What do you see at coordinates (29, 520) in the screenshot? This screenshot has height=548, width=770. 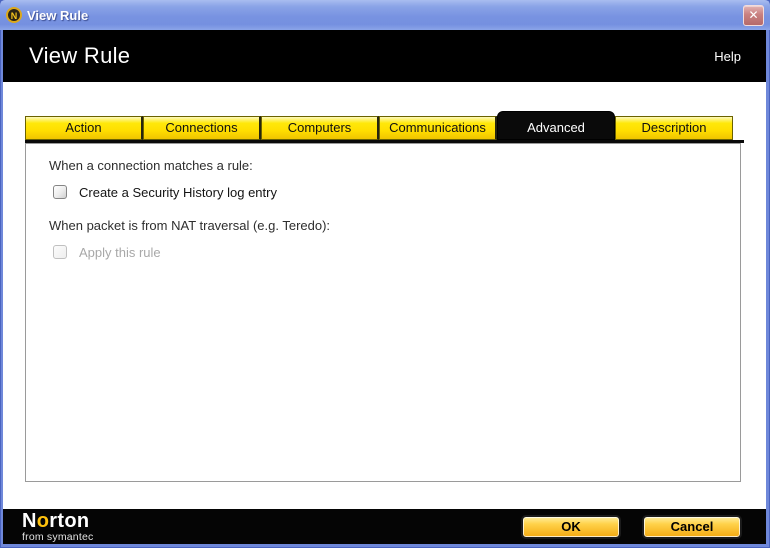 I see `brand-prefix: N` at bounding box center [29, 520].